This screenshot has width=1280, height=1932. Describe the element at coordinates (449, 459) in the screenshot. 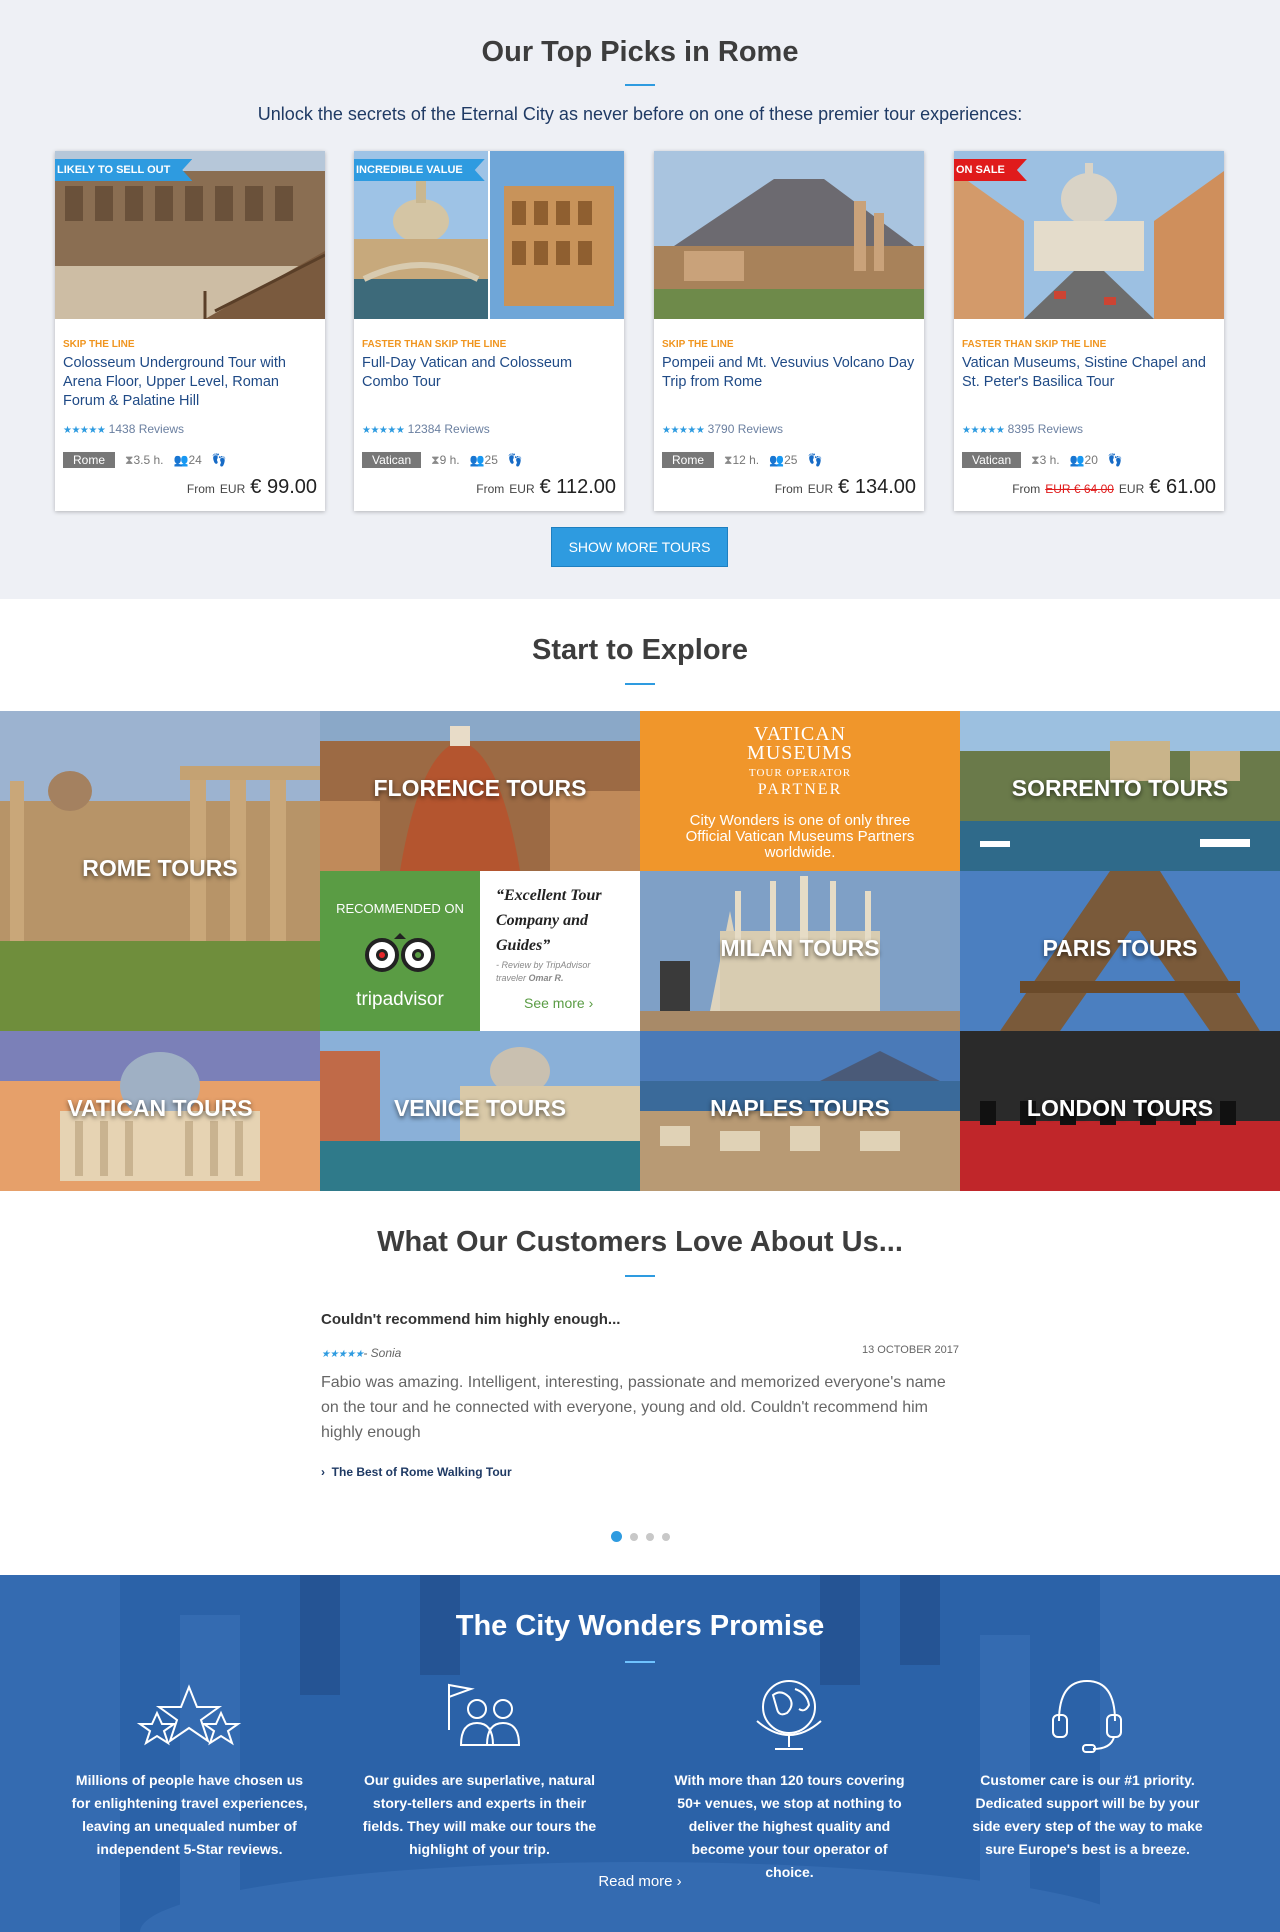

I see `duration: 9 h.` at that location.